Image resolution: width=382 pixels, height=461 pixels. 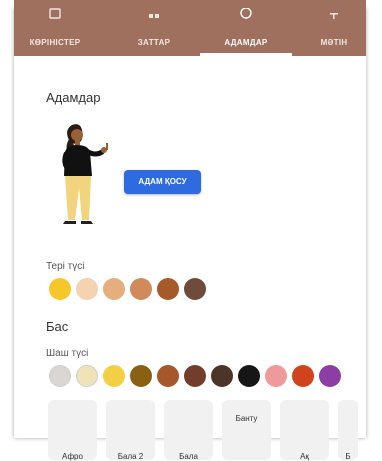 I want to click on hair-style-card: Ақ, so click(x=304, y=430).